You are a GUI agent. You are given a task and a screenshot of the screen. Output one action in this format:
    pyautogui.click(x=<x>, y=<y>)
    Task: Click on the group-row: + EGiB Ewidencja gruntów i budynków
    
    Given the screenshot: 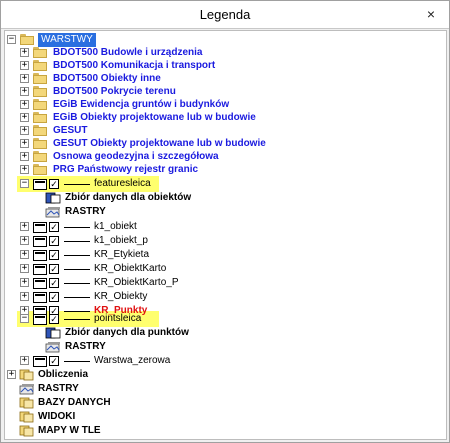 What is the action you would take?
    pyautogui.click(x=225, y=105)
    